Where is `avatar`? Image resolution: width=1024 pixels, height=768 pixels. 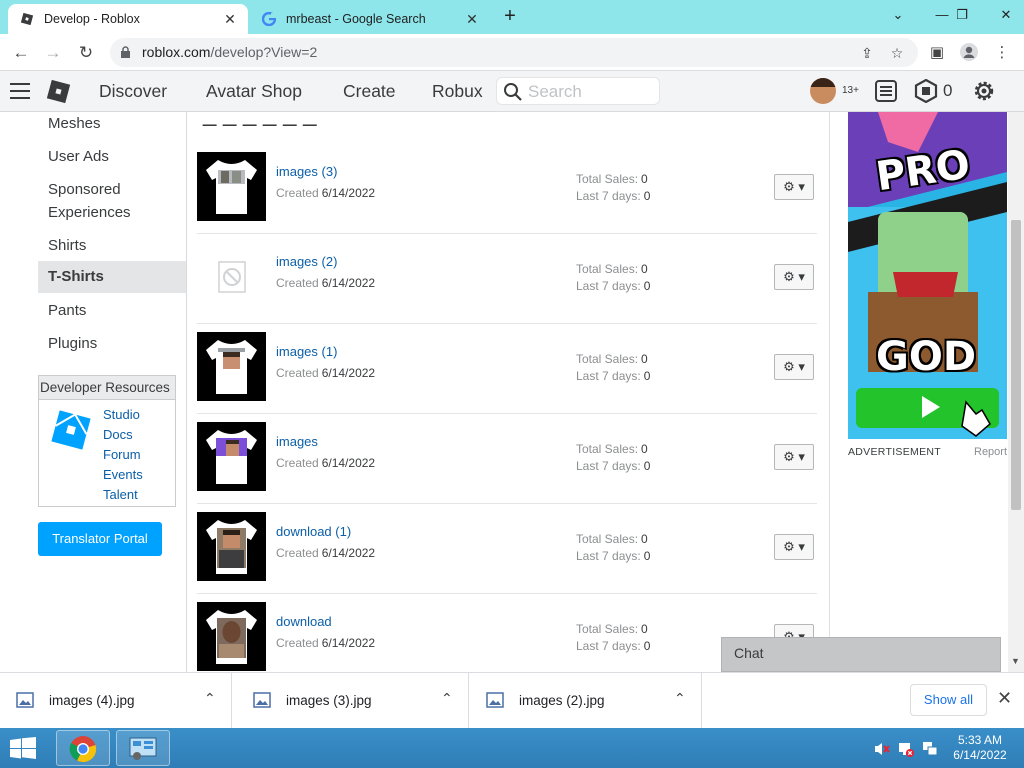 avatar is located at coordinates (823, 91).